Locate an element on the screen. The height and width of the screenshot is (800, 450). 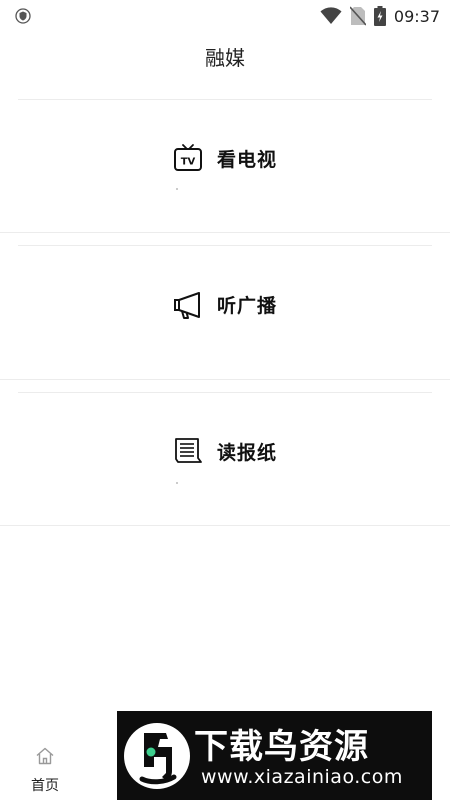
tab-home: 首页 is located at coordinates (45, 765).